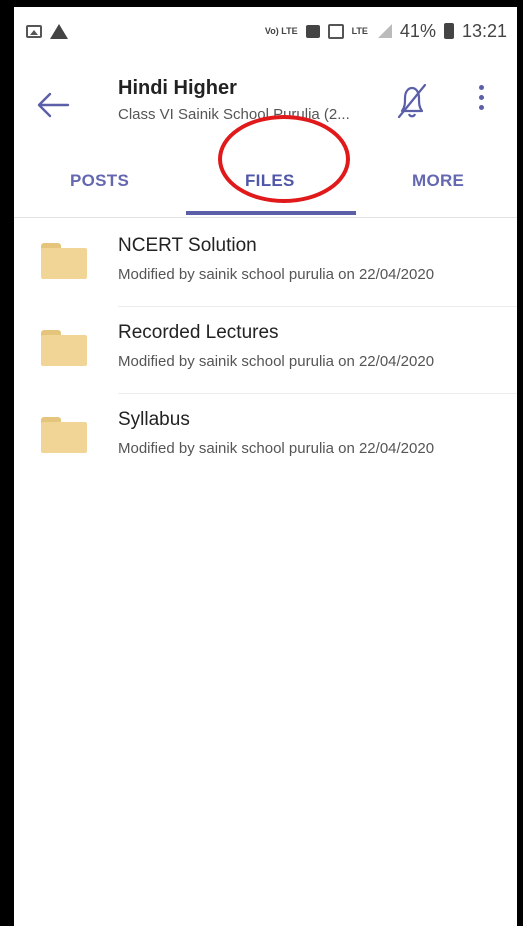 The width and height of the screenshot is (523, 926). I want to click on folder-name: Recorded Lectures, so click(198, 332).